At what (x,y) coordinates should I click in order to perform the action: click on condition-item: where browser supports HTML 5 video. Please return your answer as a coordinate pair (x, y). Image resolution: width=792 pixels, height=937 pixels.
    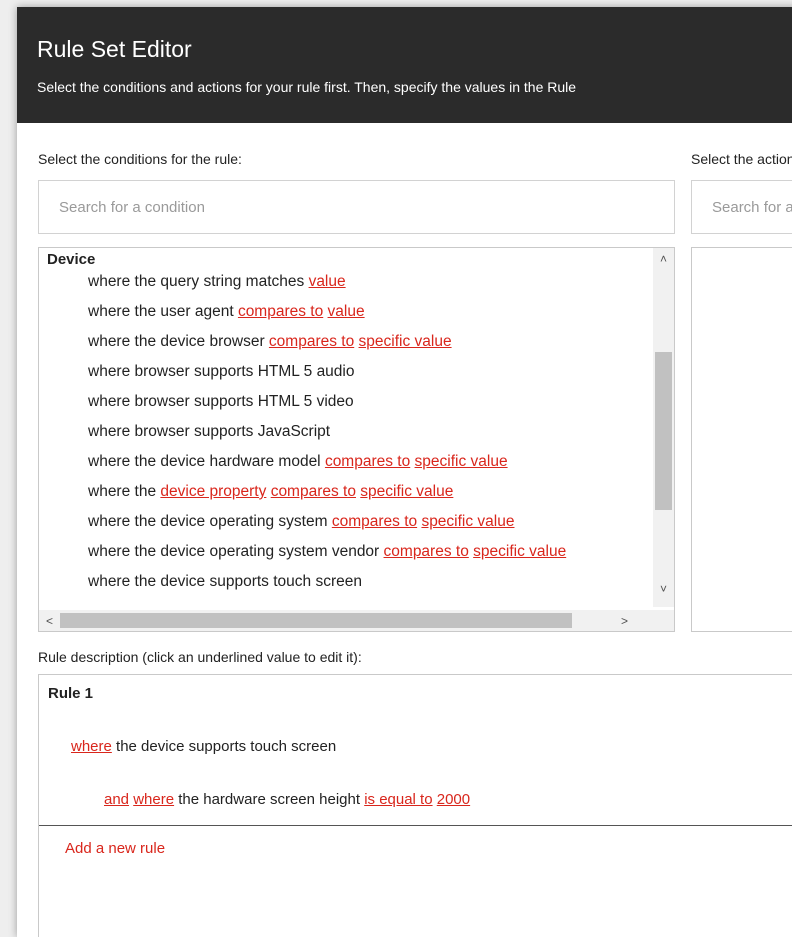
    Looking at the image, I should click on (221, 402).